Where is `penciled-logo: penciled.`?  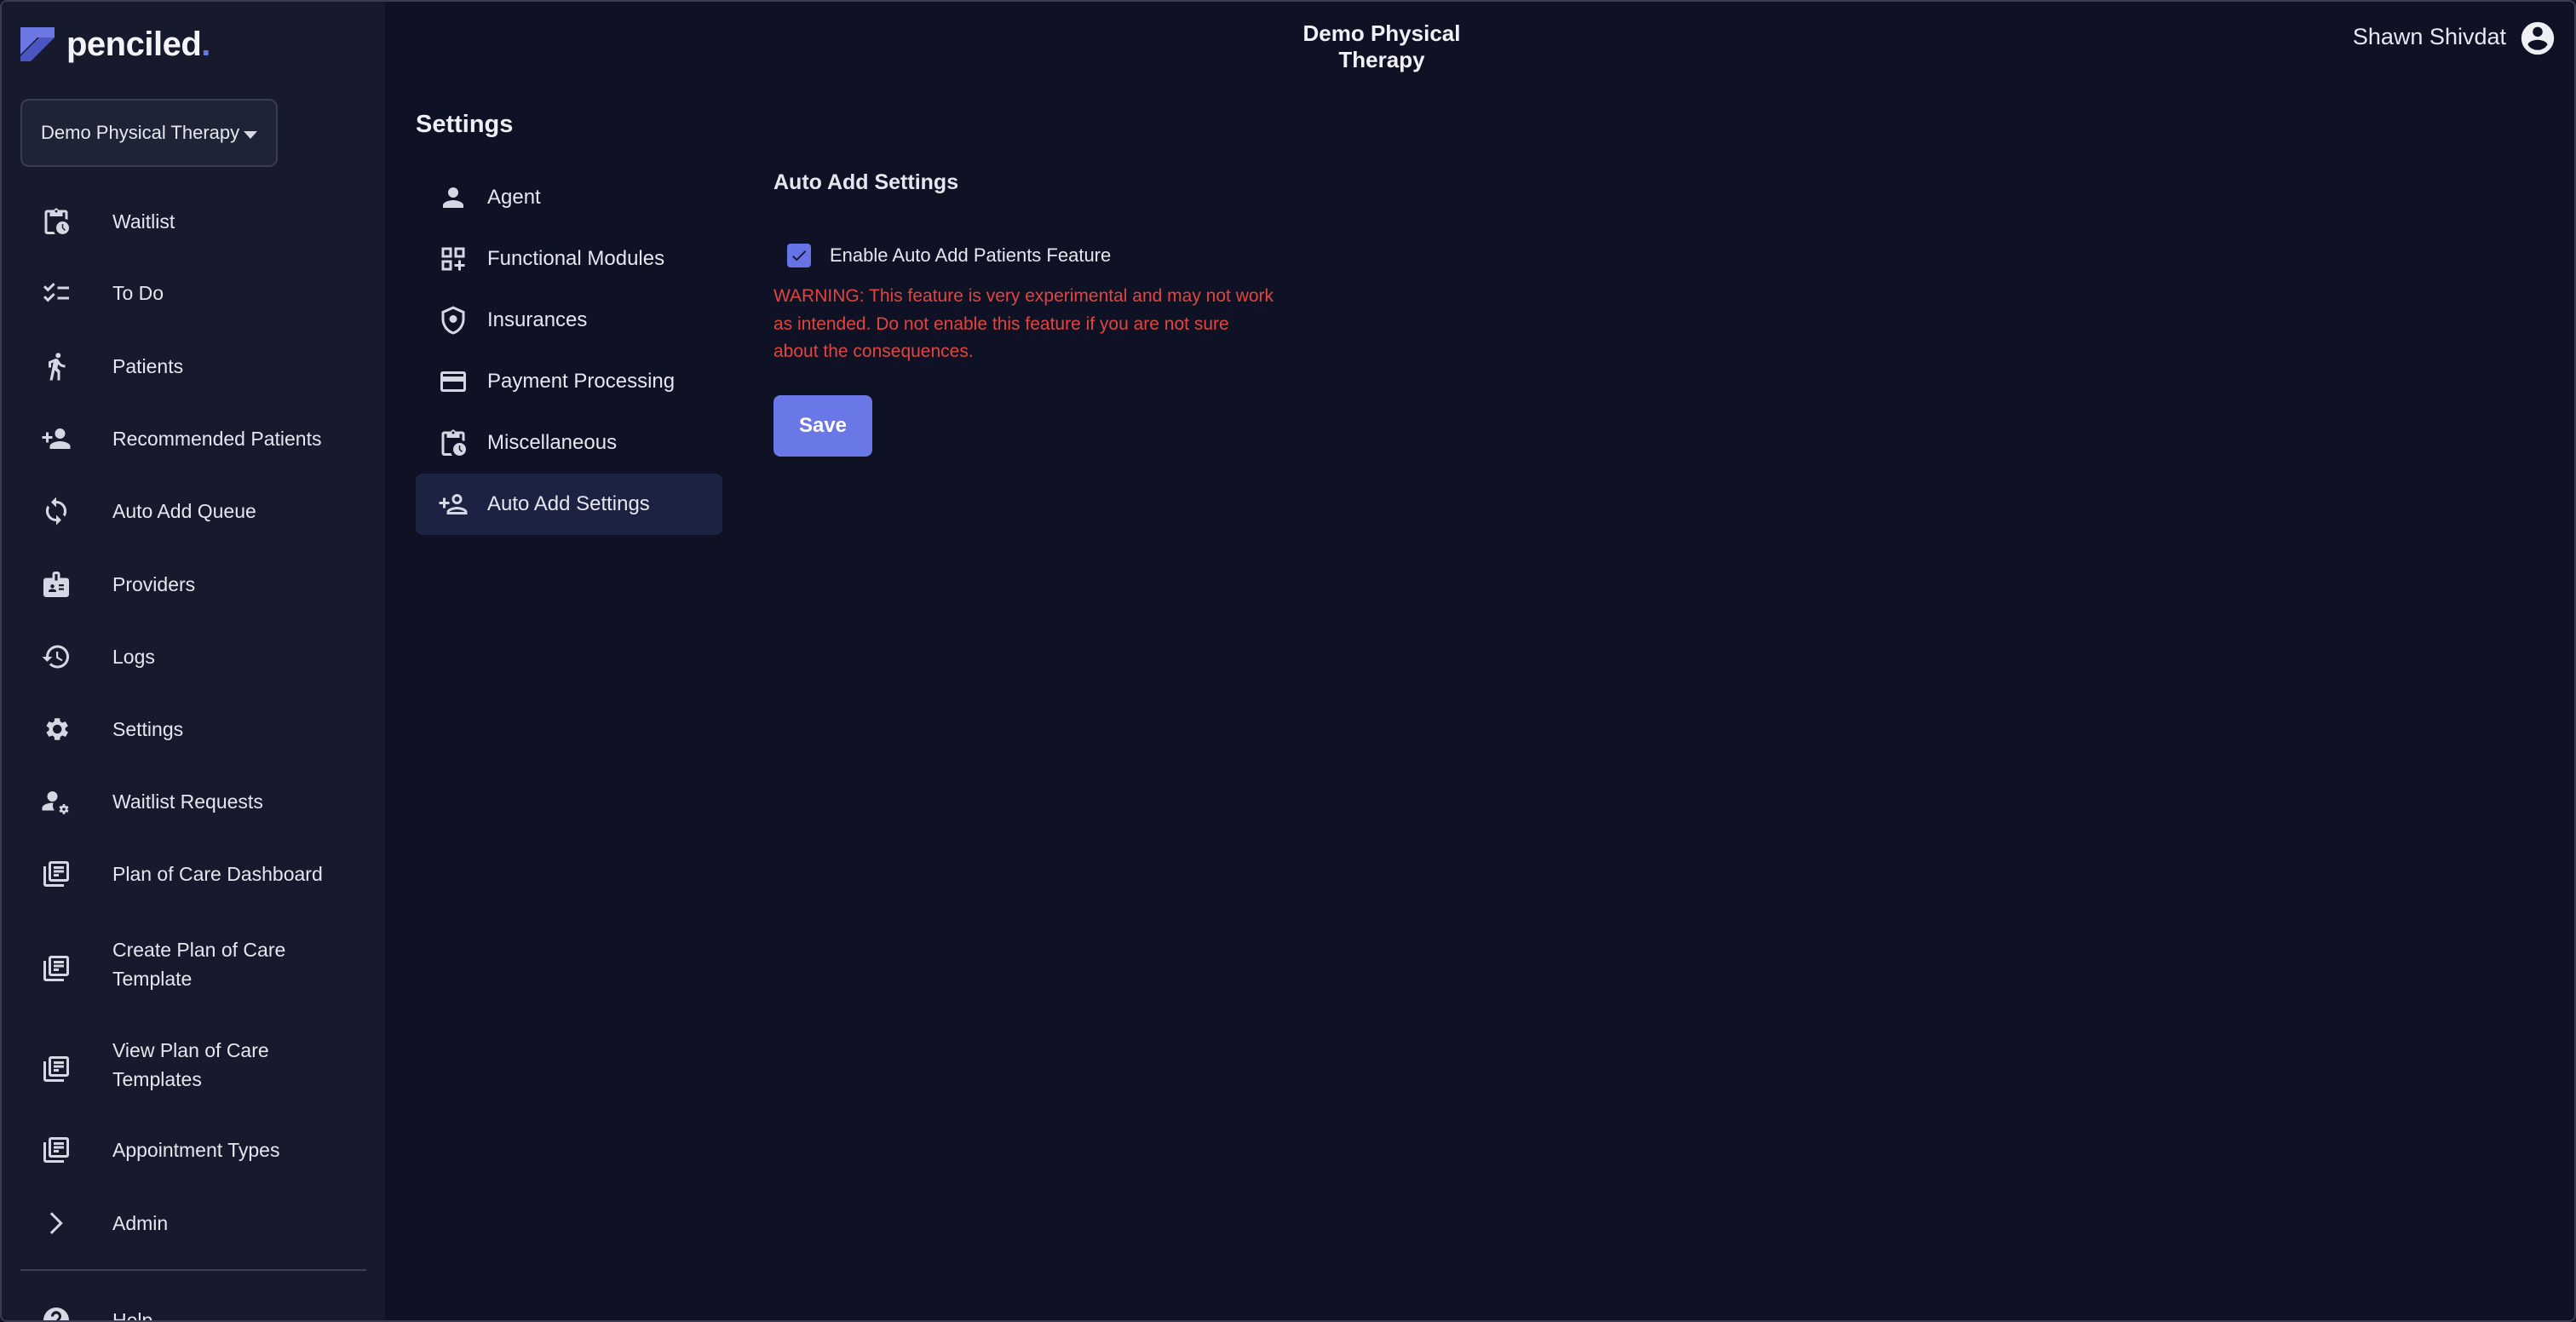
penciled-logo: penciled. is located at coordinates (115, 44).